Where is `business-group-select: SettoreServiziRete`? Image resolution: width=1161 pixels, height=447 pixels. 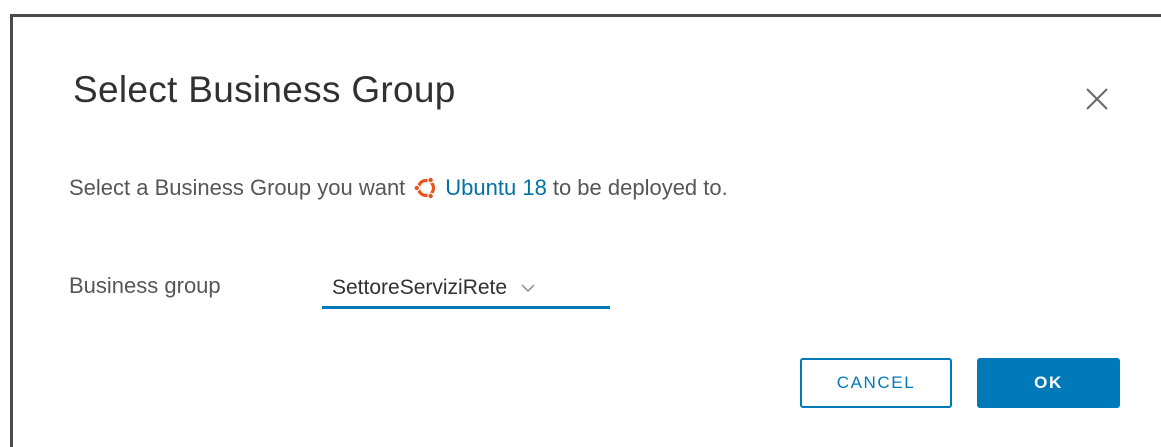
business-group-select: SettoreServiziRete is located at coordinates (466, 289).